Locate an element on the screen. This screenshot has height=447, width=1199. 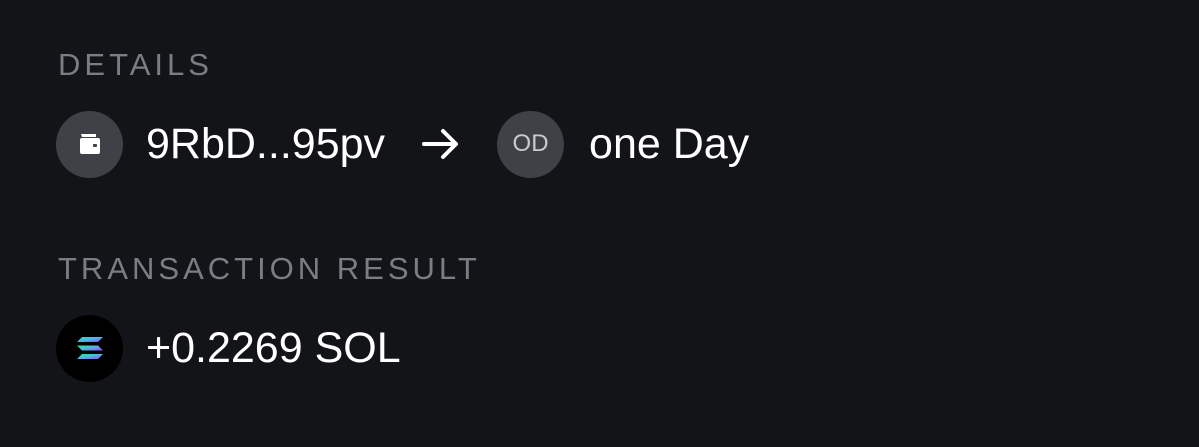
wallet-avatar is located at coordinates (89, 144).